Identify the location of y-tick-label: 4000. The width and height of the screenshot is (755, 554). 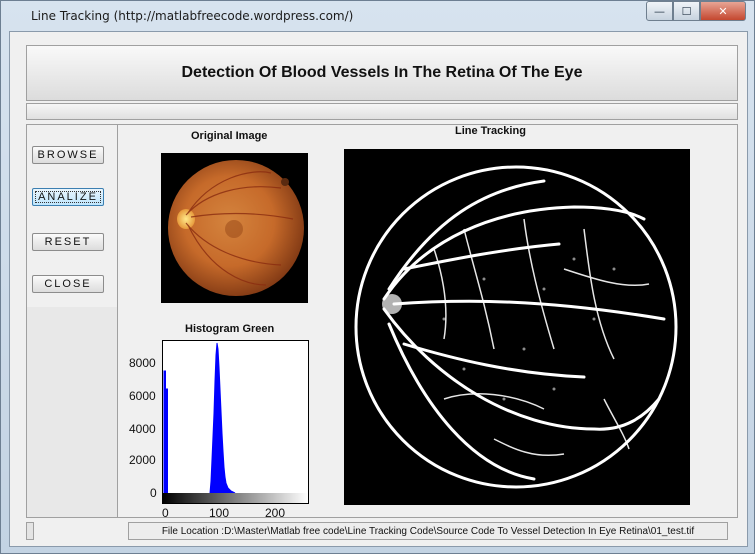
(142, 429).